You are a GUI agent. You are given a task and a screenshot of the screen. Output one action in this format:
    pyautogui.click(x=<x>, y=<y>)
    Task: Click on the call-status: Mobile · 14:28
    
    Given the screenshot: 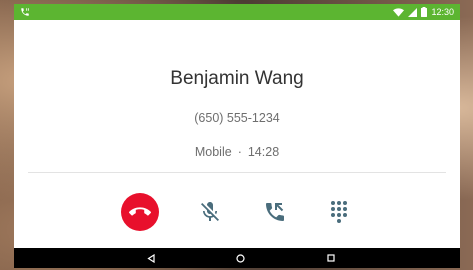 What is the action you would take?
    pyautogui.click(x=237, y=152)
    